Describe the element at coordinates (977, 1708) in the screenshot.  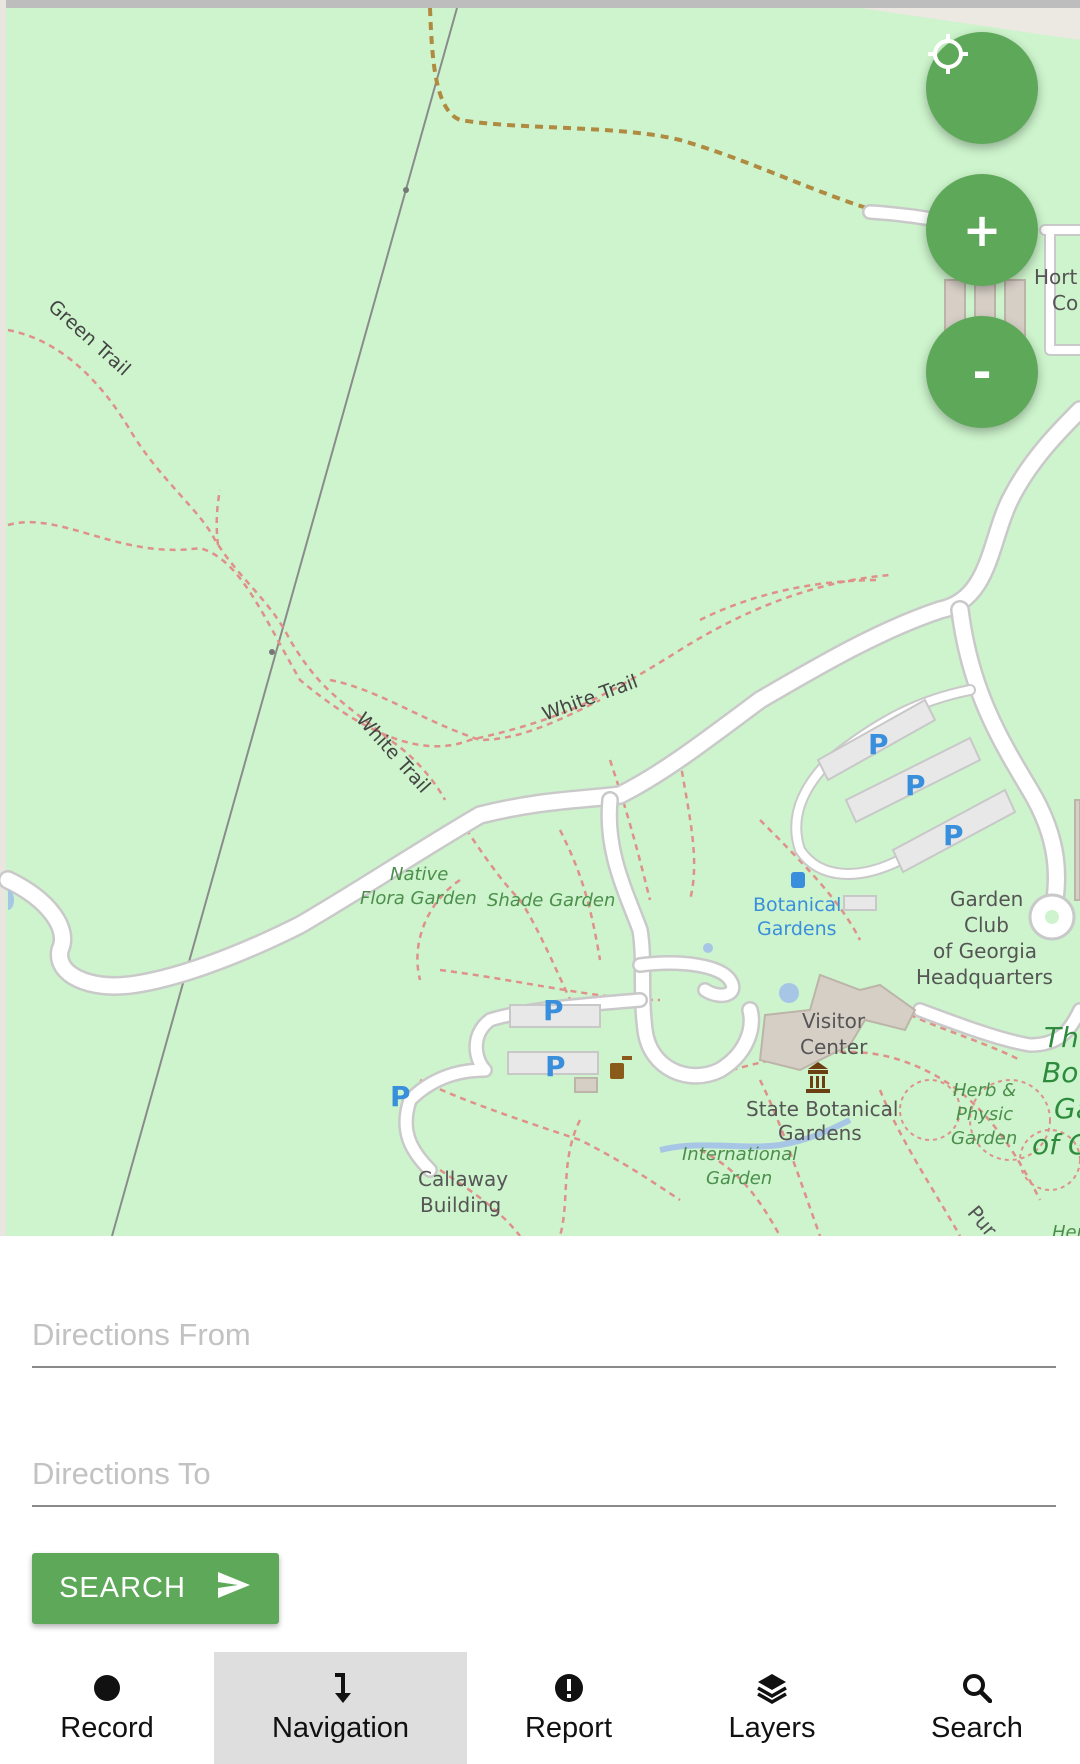
I see `nav-item-search: Search` at that location.